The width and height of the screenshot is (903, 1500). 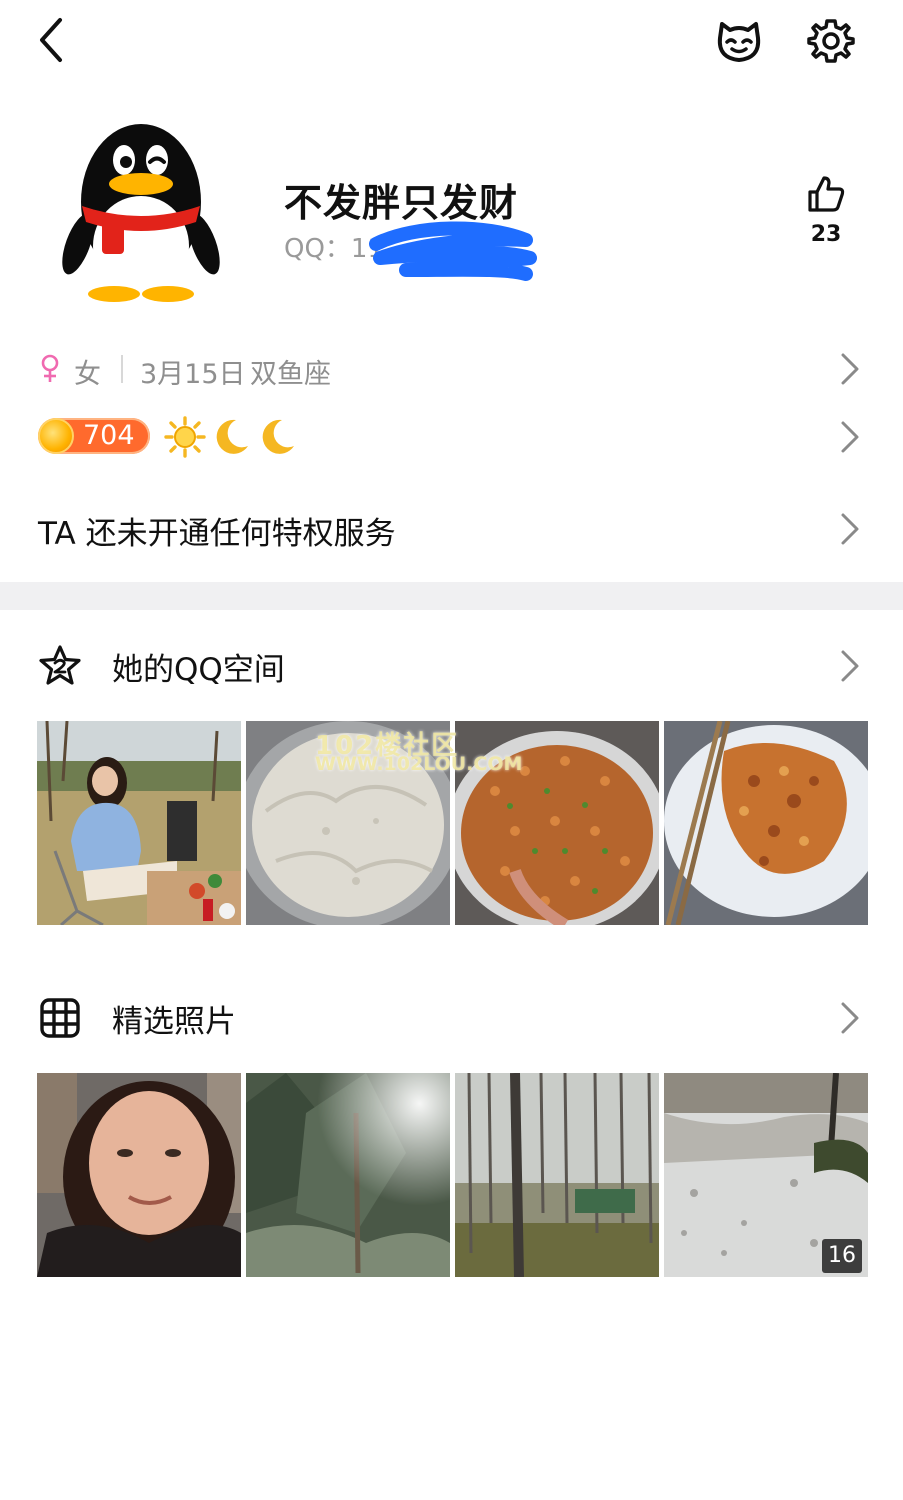 What do you see at coordinates (50, 368) in the screenshot?
I see `female-symbol-icon` at bounding box center [50, 368].